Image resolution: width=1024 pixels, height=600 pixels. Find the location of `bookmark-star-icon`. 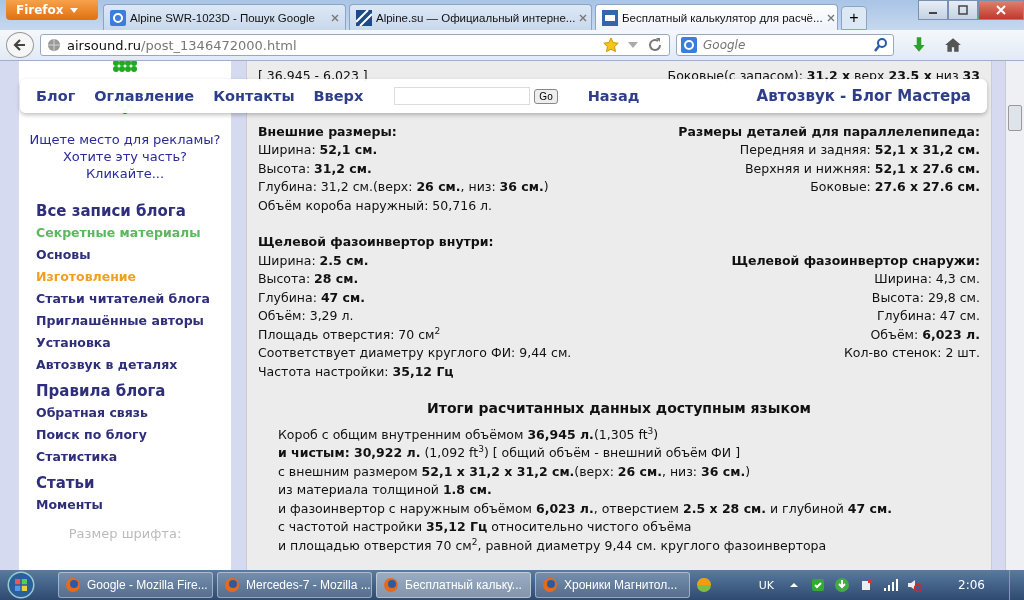

bookmark-star-icon is located at coordinates (611, 45).